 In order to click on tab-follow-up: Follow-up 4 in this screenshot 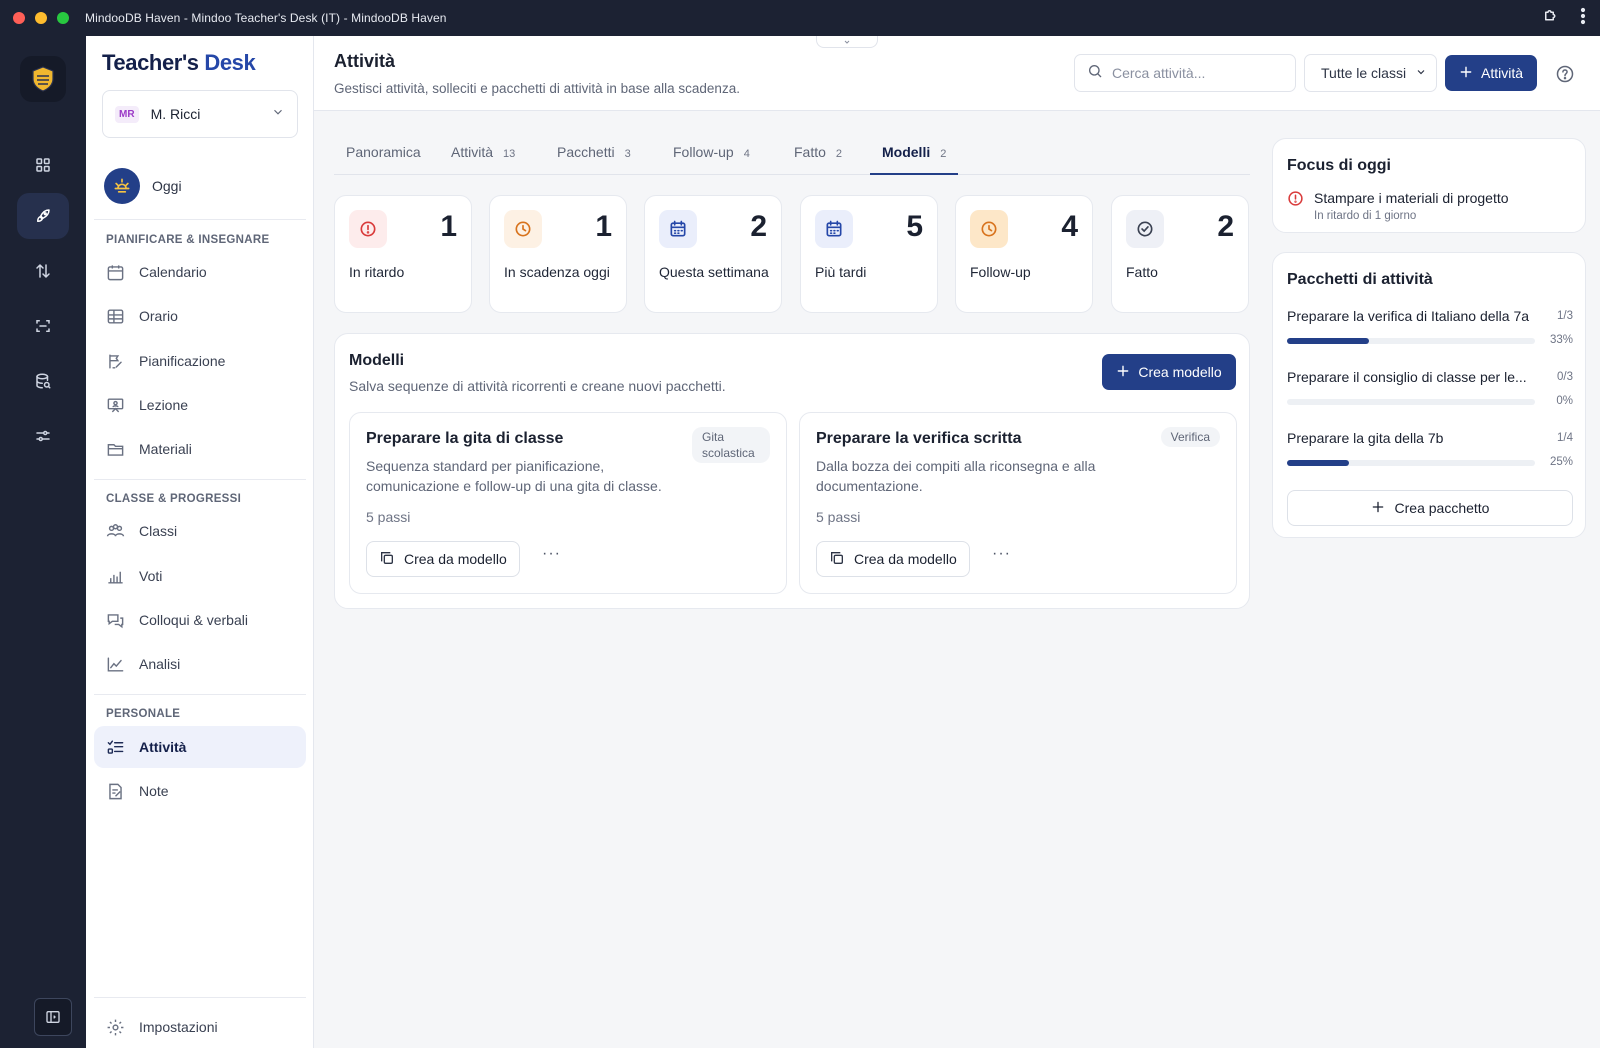, I will do `click(711, 157)`.